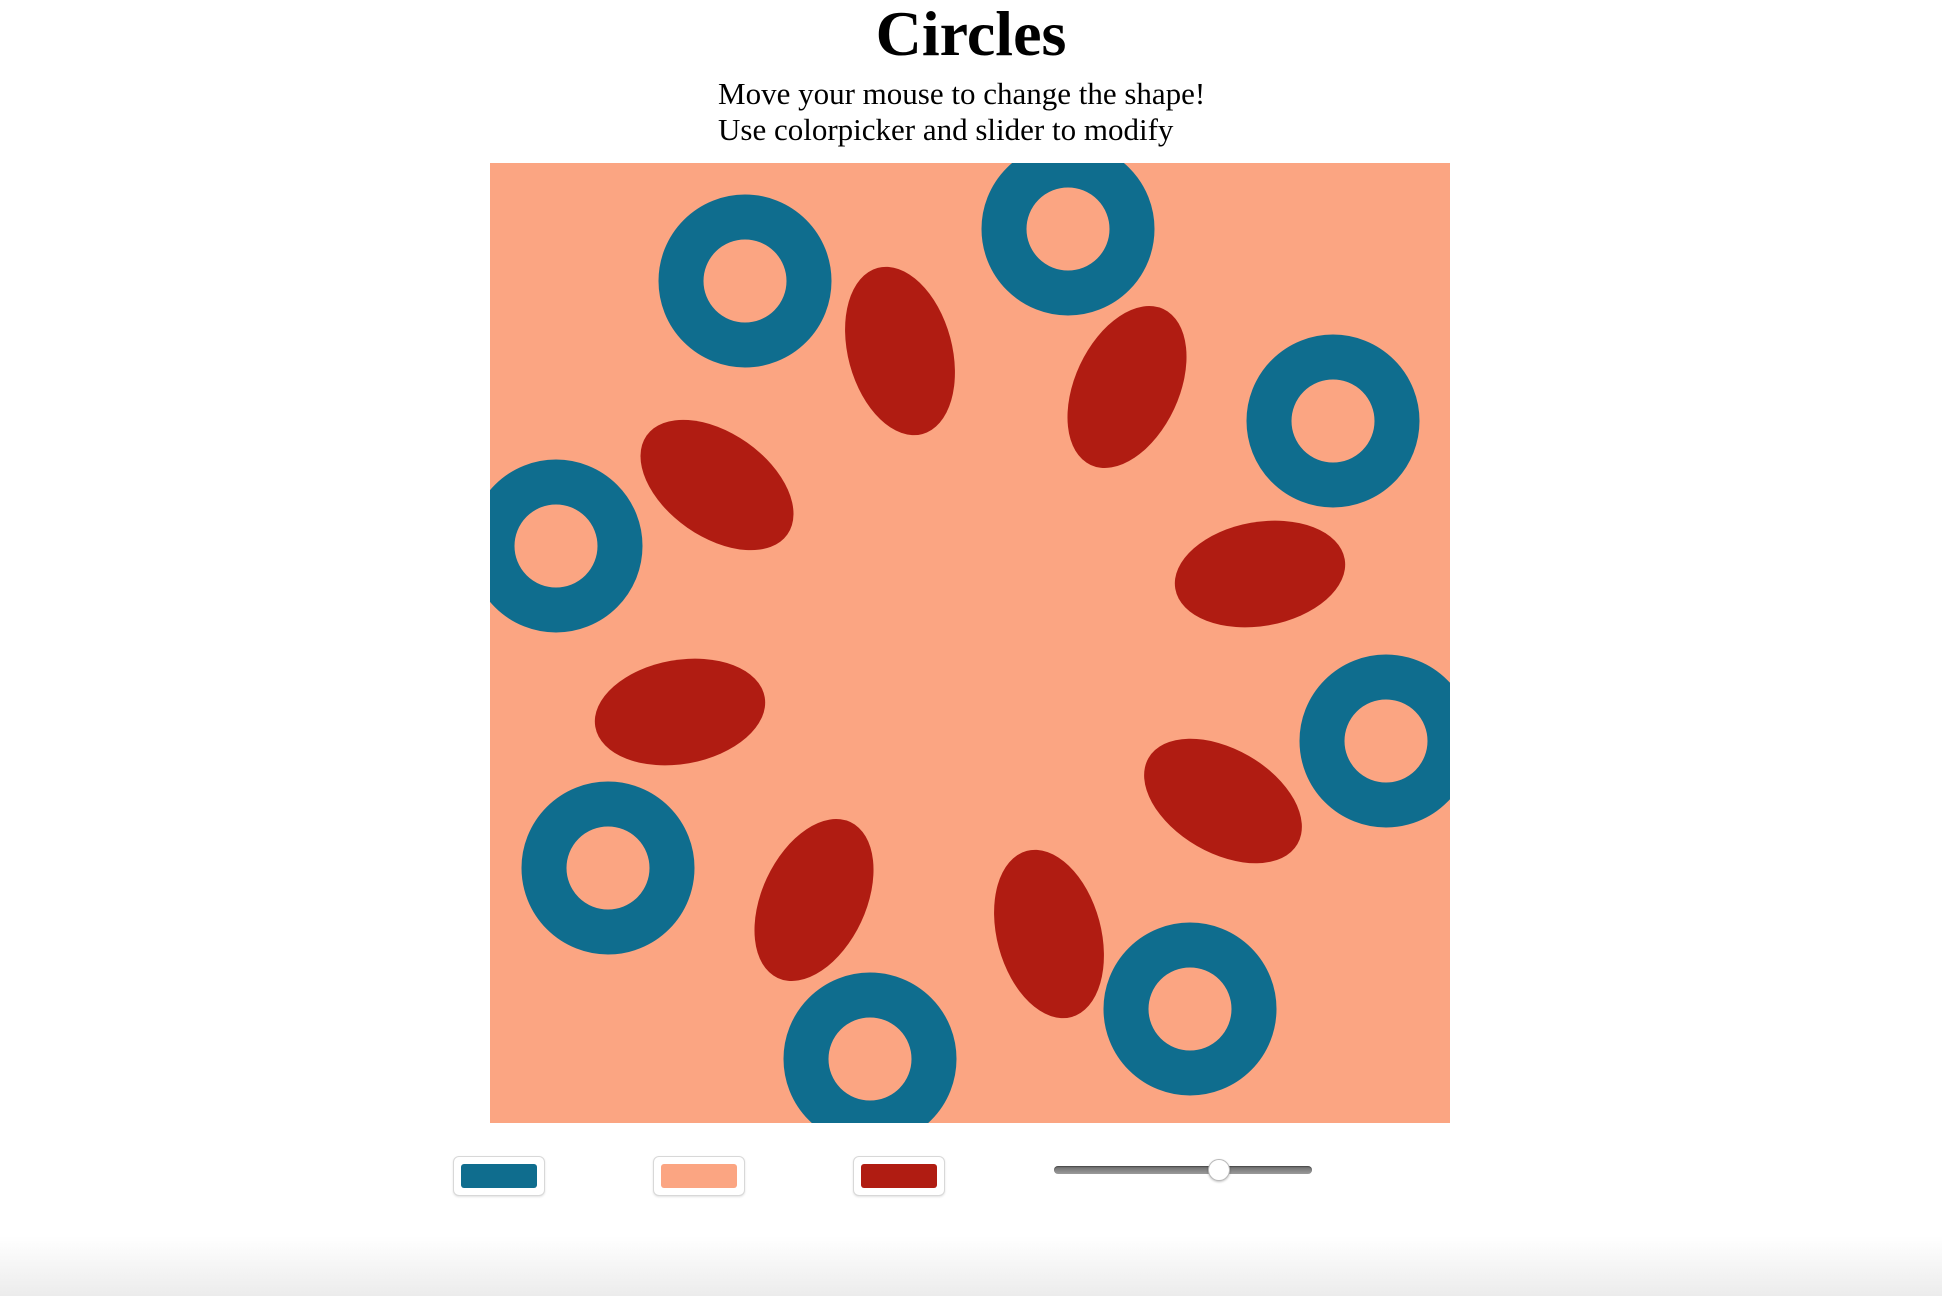 This screenshot has width=1942, height=1296. I want to click on ring-color-swatch, so click(499, 1176).